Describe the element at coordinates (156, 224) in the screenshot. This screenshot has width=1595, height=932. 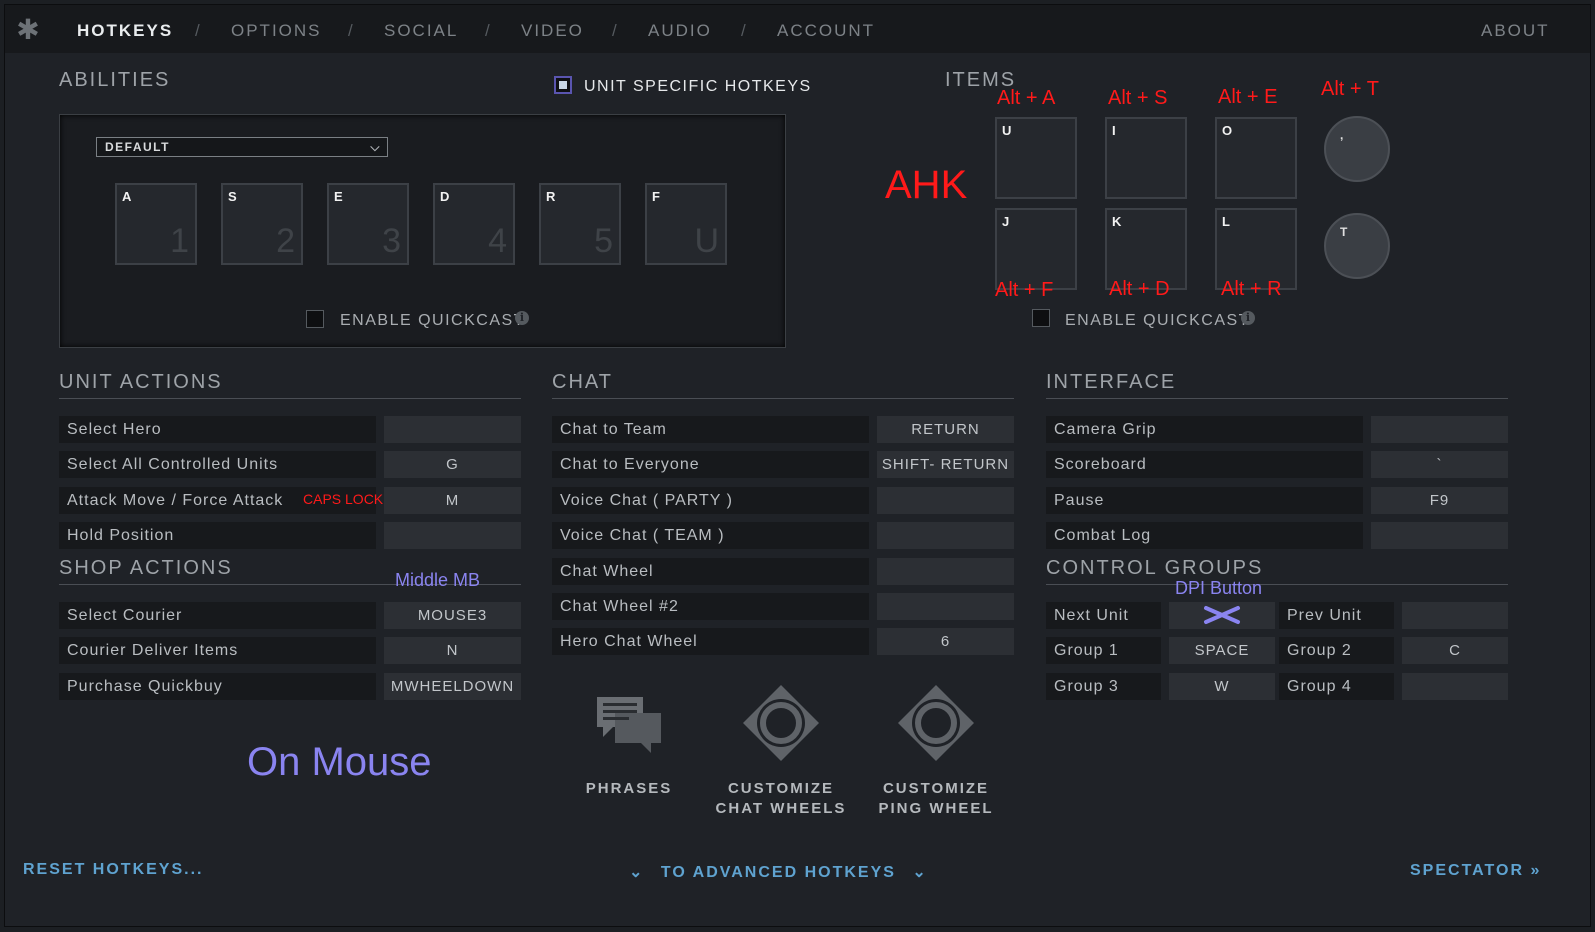
I see `ability-slot-1: A 1` at that location.